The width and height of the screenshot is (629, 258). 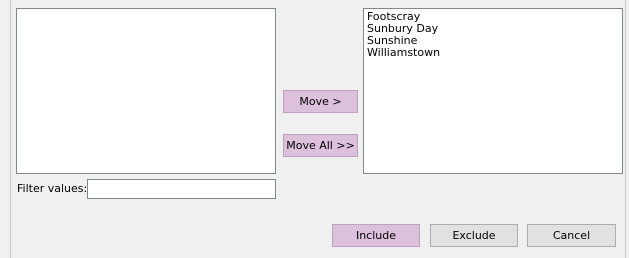 I want to click on list-item: Williamstown, so click(x=494, y=53).